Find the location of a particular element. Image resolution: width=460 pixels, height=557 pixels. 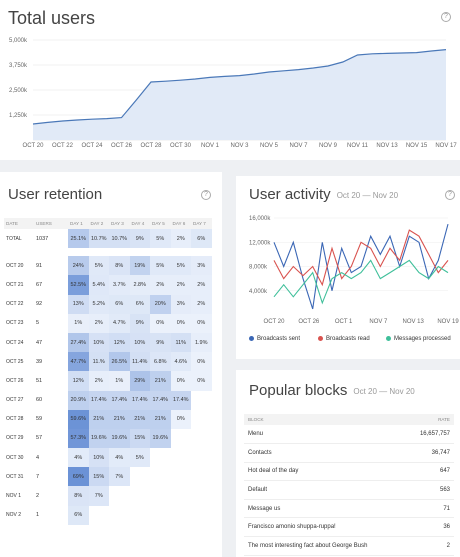

retention-cell: 10% is located at coordinates (98, 342).